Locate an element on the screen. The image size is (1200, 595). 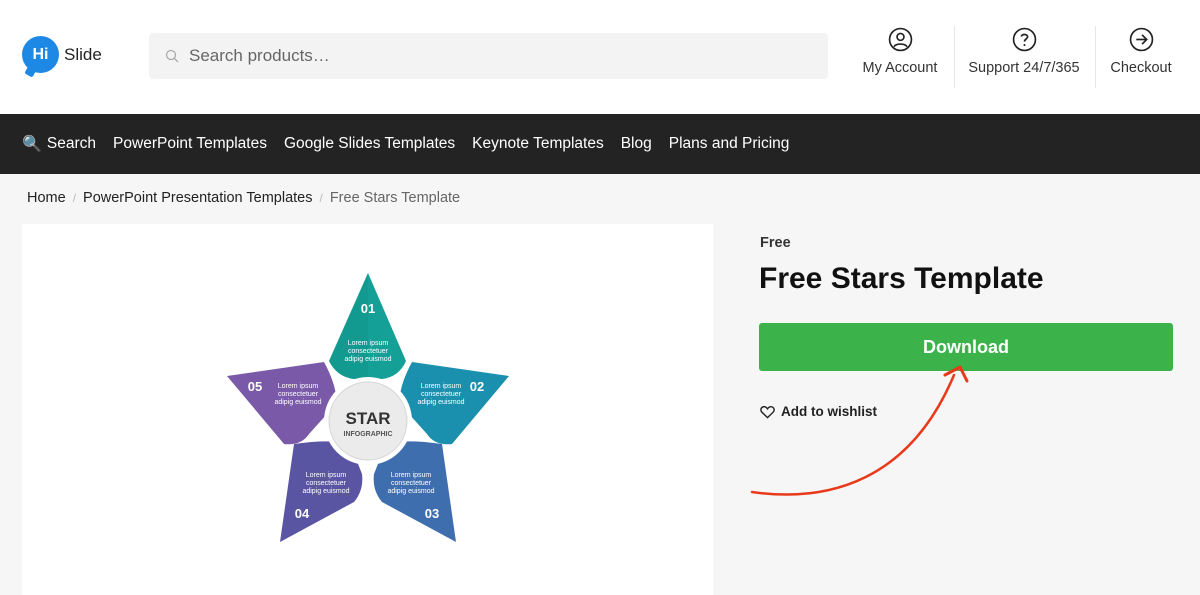
point-number: 04 is located at coordinates (302, 513).